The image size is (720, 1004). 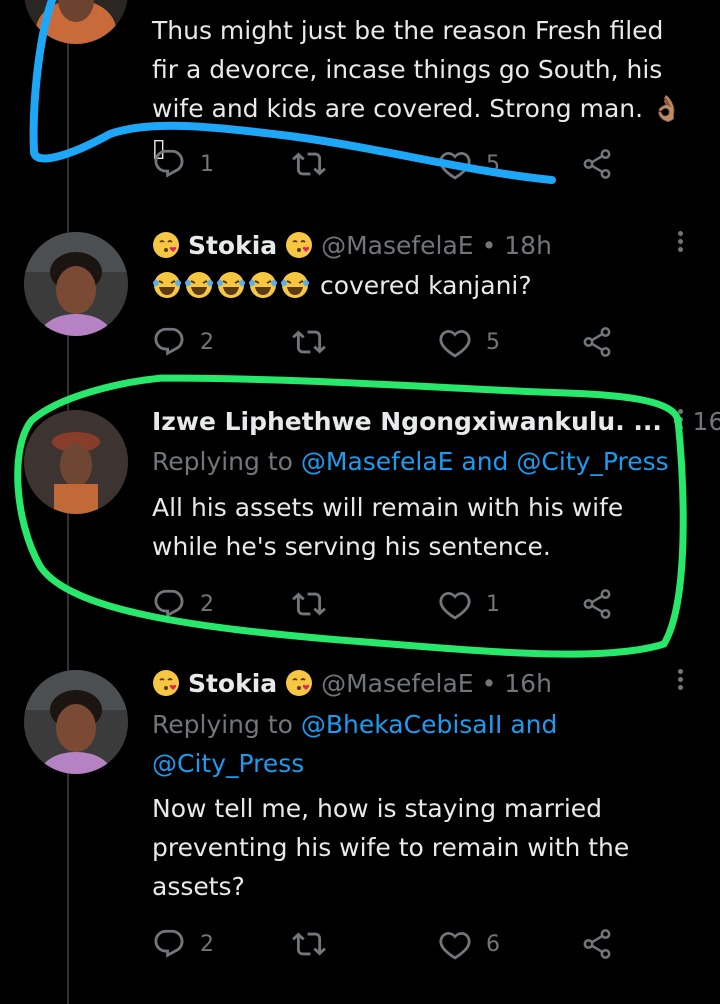 I want to click on tweet-header: Stokia @MasefelaE • 16h, so click(x=436, y=684).